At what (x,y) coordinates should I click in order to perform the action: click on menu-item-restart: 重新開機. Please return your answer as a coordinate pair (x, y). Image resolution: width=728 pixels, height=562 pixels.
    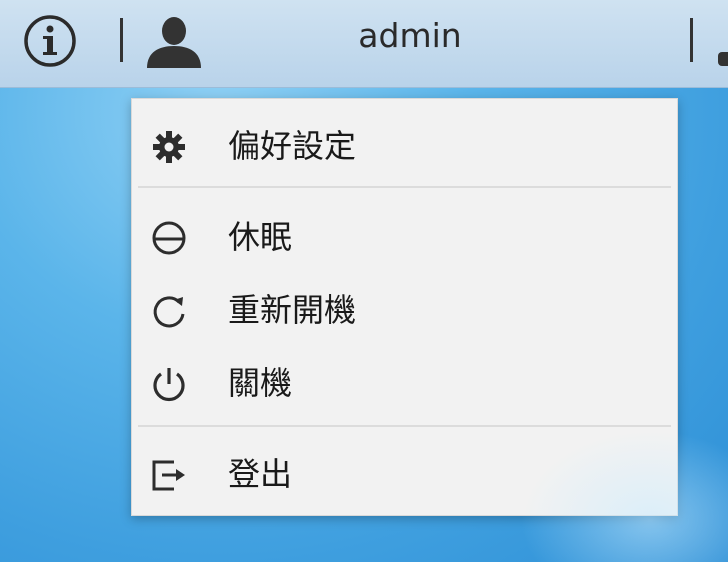
    Looking at the image, I should click on (404, 310).